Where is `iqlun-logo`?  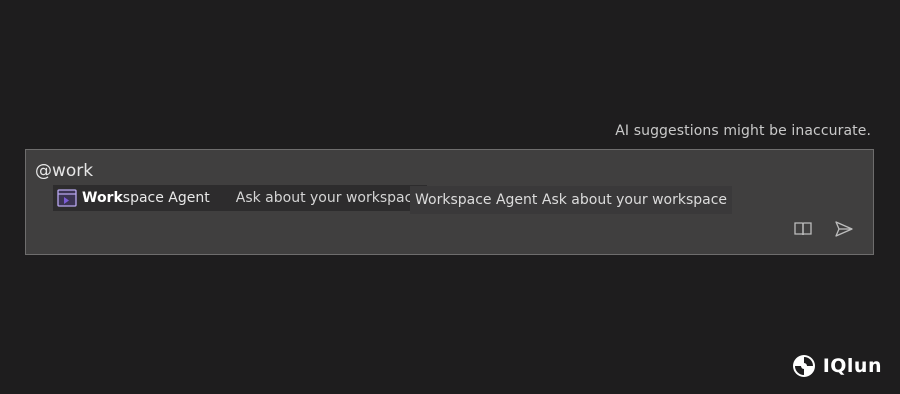 iqlun-logo is located at coordinates (804, 366).